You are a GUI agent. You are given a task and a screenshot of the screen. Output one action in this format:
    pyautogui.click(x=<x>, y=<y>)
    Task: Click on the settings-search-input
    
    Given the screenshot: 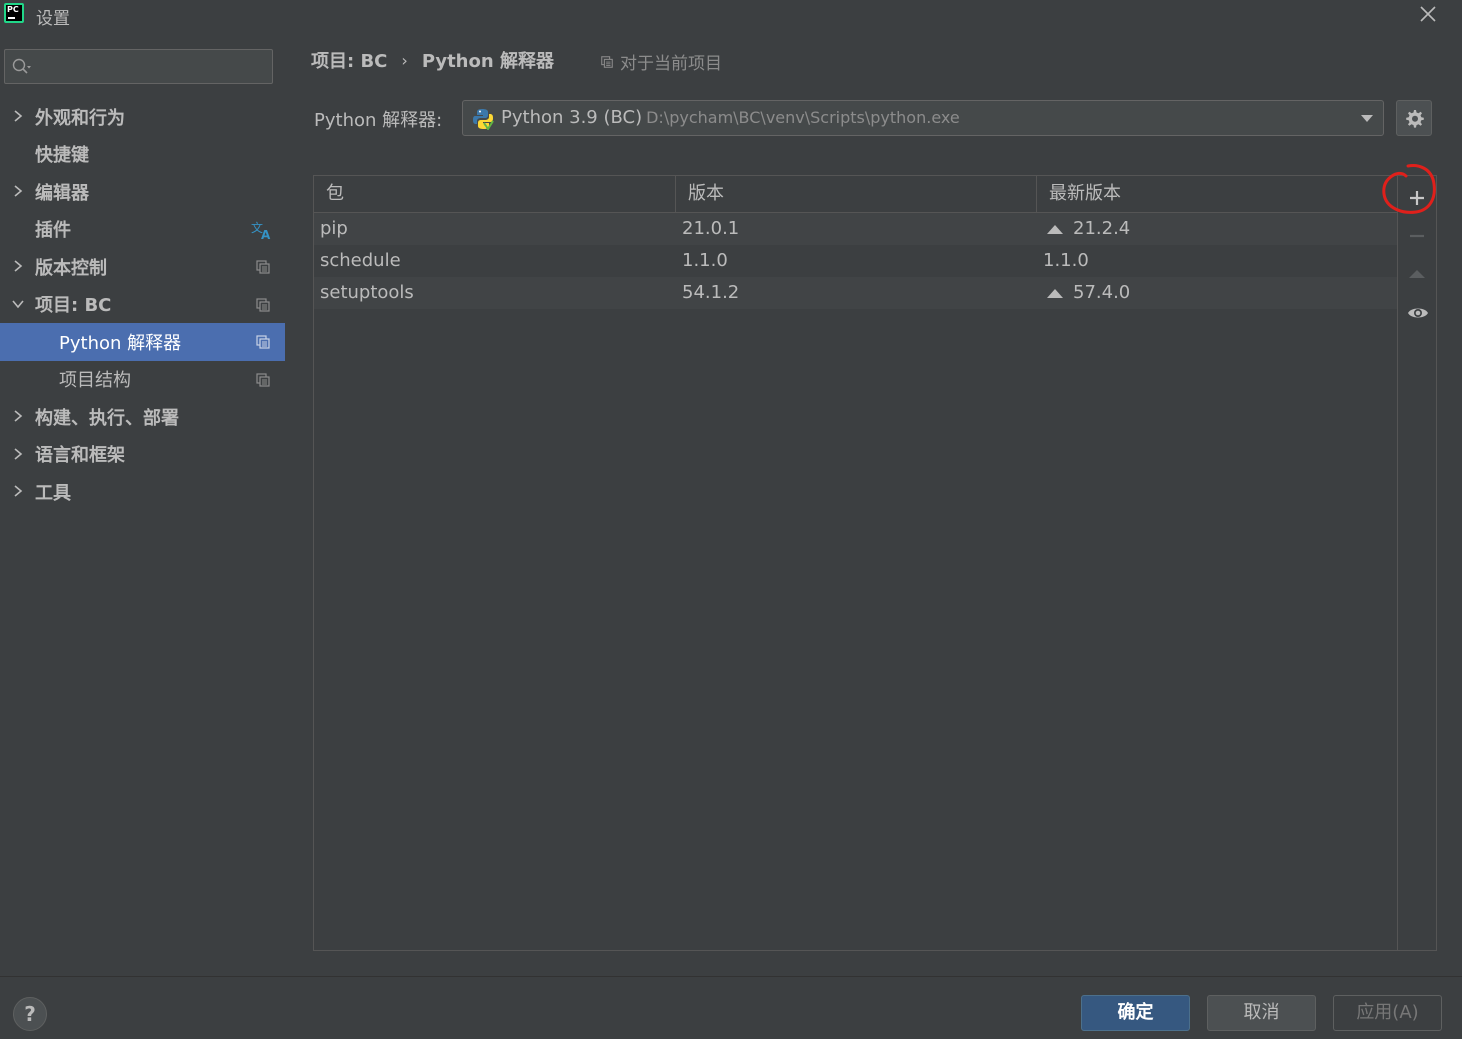 What is the action you would take?
    pyautogui.click(x=153, y=67)
    